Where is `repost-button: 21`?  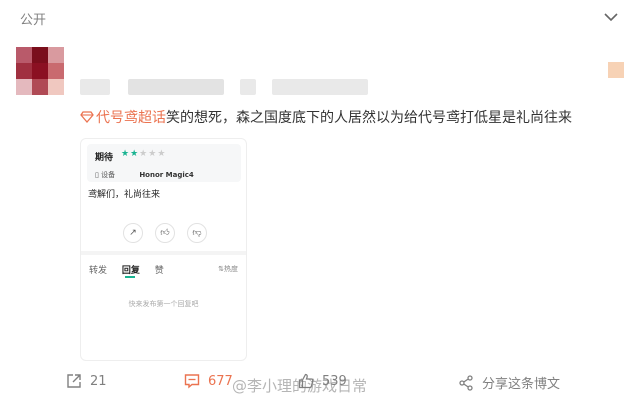
repost-button: 21 is located at coordinates (86, 381).